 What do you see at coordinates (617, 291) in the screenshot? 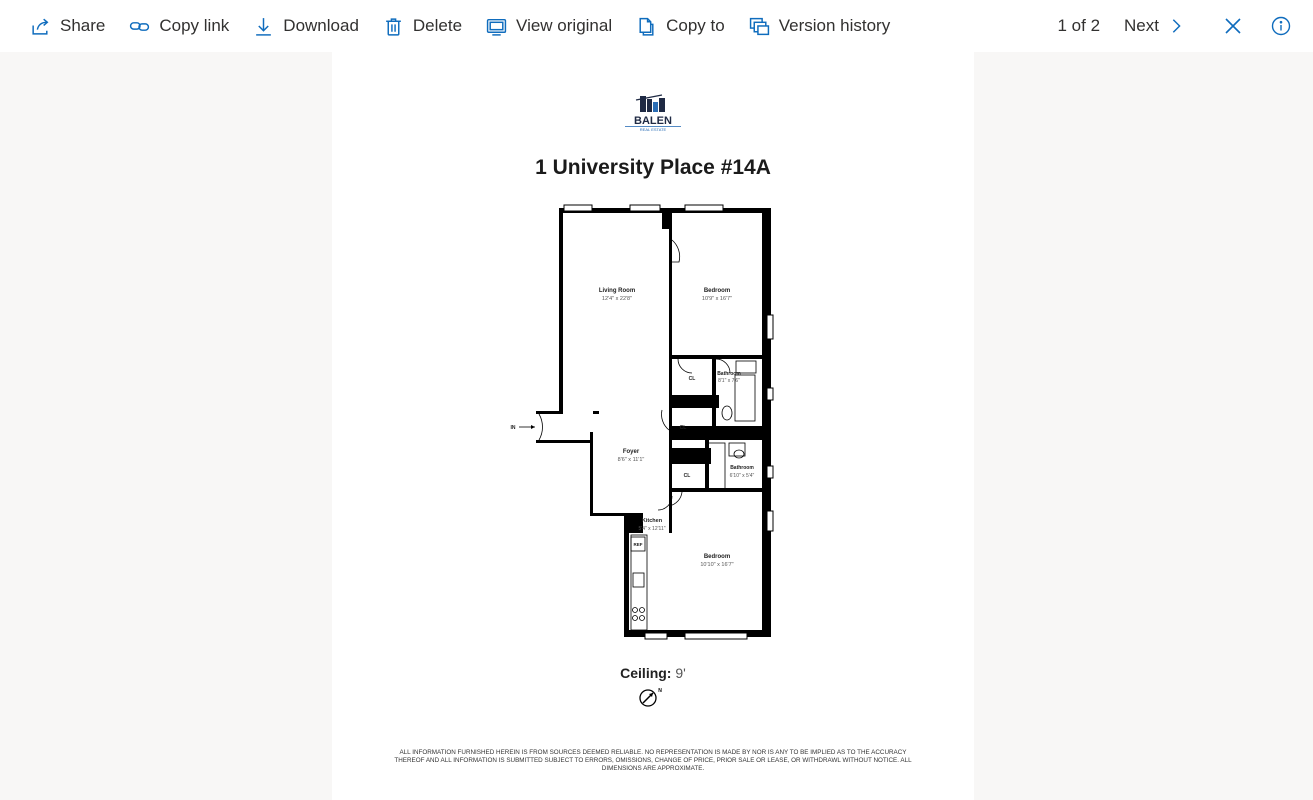
I see `room-name-living-room: Living Room` at bounding box center [617, 291].